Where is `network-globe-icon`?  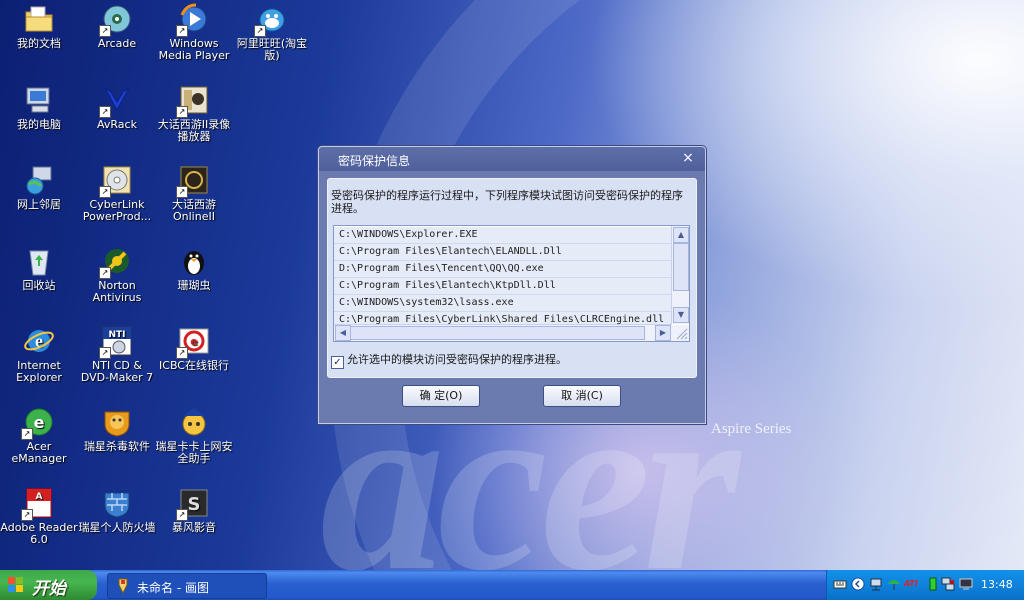 network-globe-icon is located at coordinates (39, 180).